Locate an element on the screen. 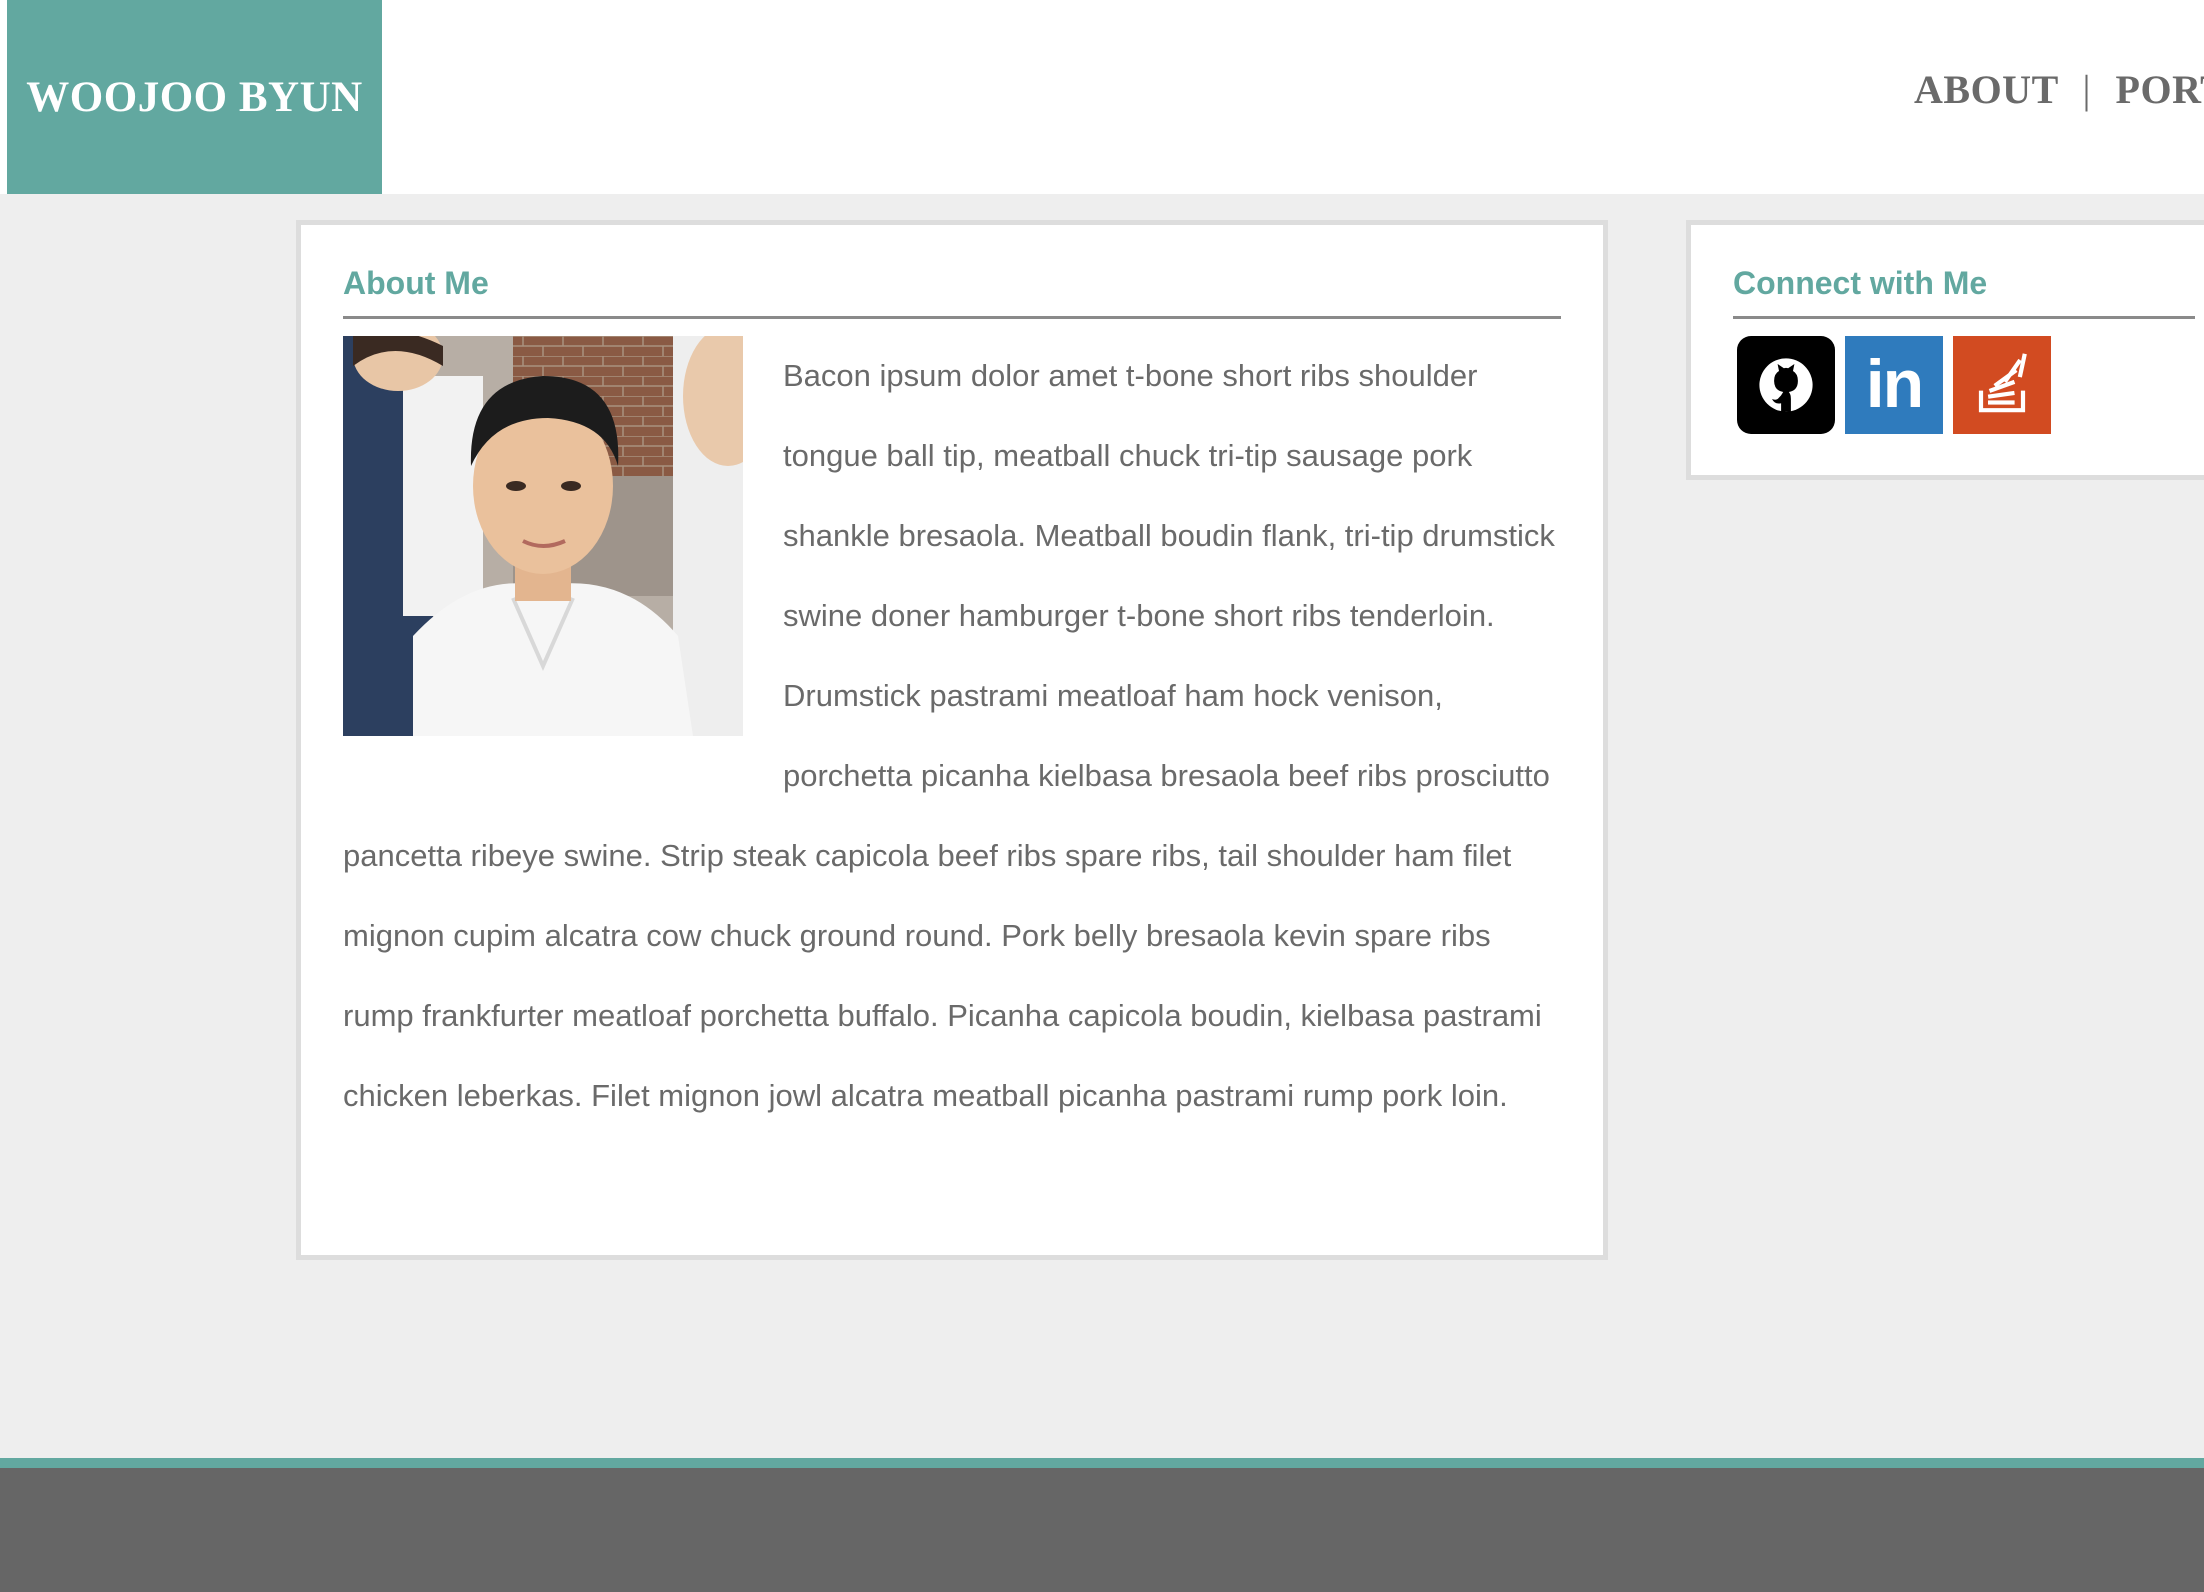 Image resolution: width=2204 pixels, height=1592 pixels. stackoverflow-link is located at coordinates (2002, 385).